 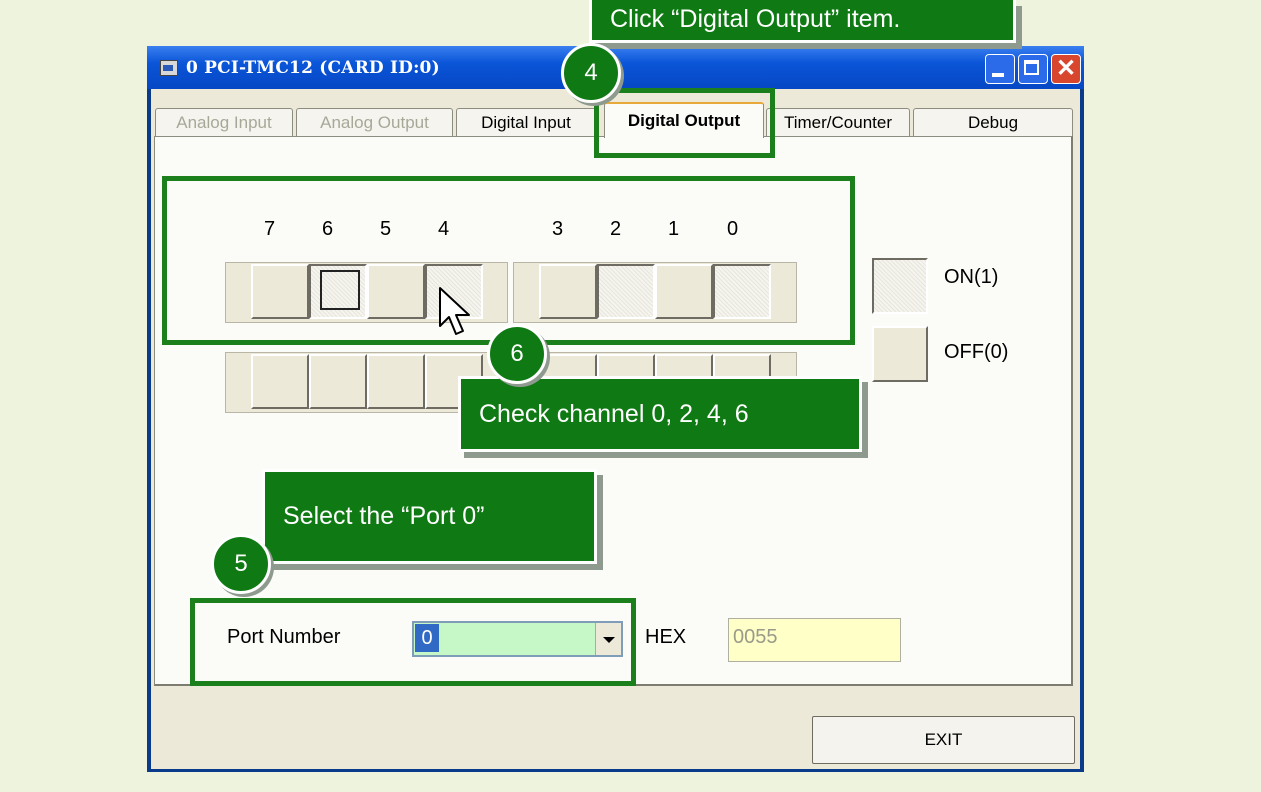 I want to click on on-label: ON(1), so click(x=971, y=277).